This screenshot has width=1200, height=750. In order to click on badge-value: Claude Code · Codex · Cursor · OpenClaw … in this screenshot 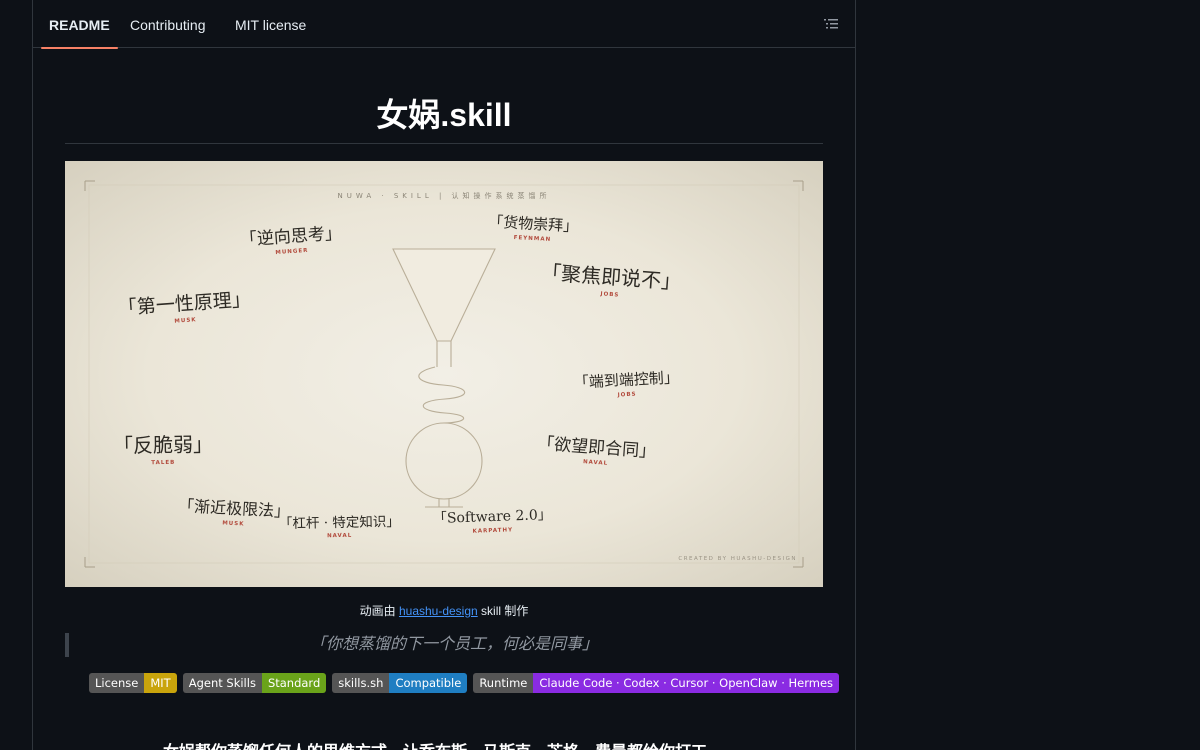, I will do `click(686, 683)`.